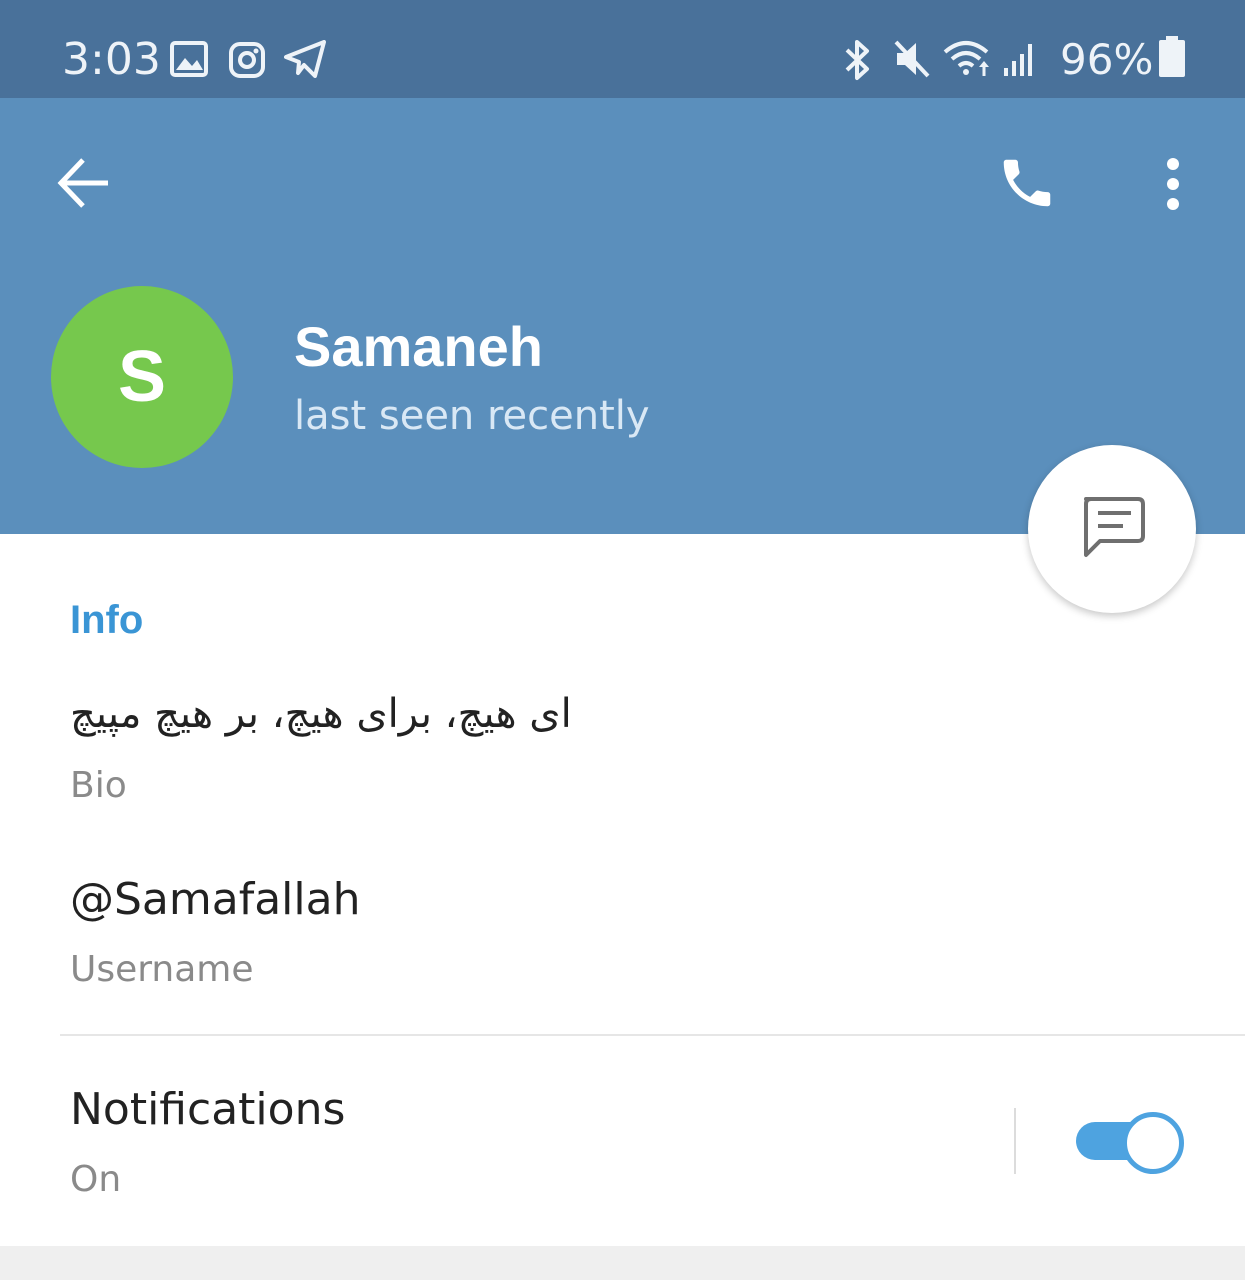 This screenshot has height=1280, width=1245. What do you see at coordinates (1173, 184) in the screenshot?
I see `more-vertical-icon` at bounding box center [1173, 184].